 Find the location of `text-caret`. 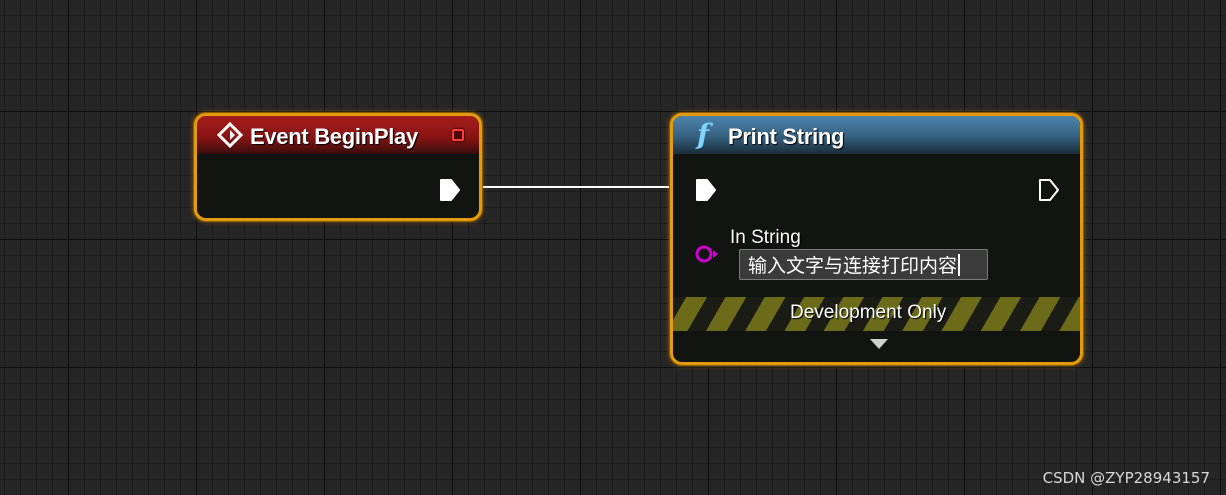

text-caret is located at coordinates (959, 264).